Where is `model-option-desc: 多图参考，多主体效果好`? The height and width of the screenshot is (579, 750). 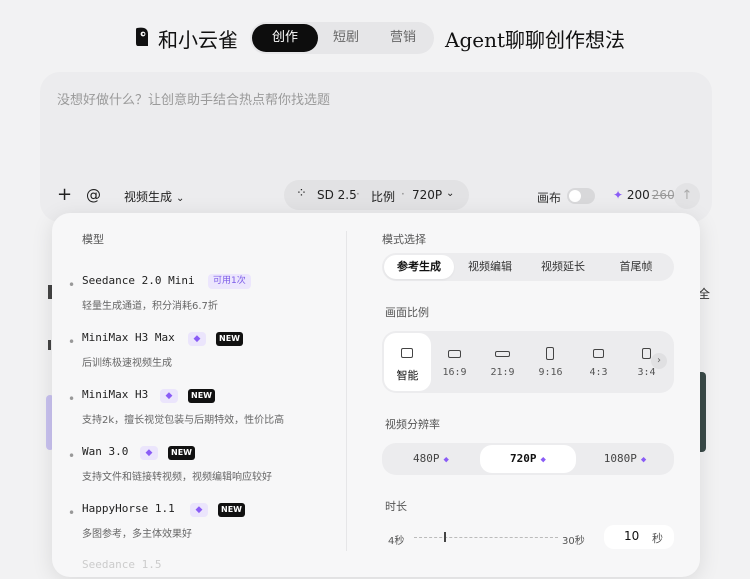
model-option-desc: 多图参考，多主体效果好 is located at coordinates (137, 534).